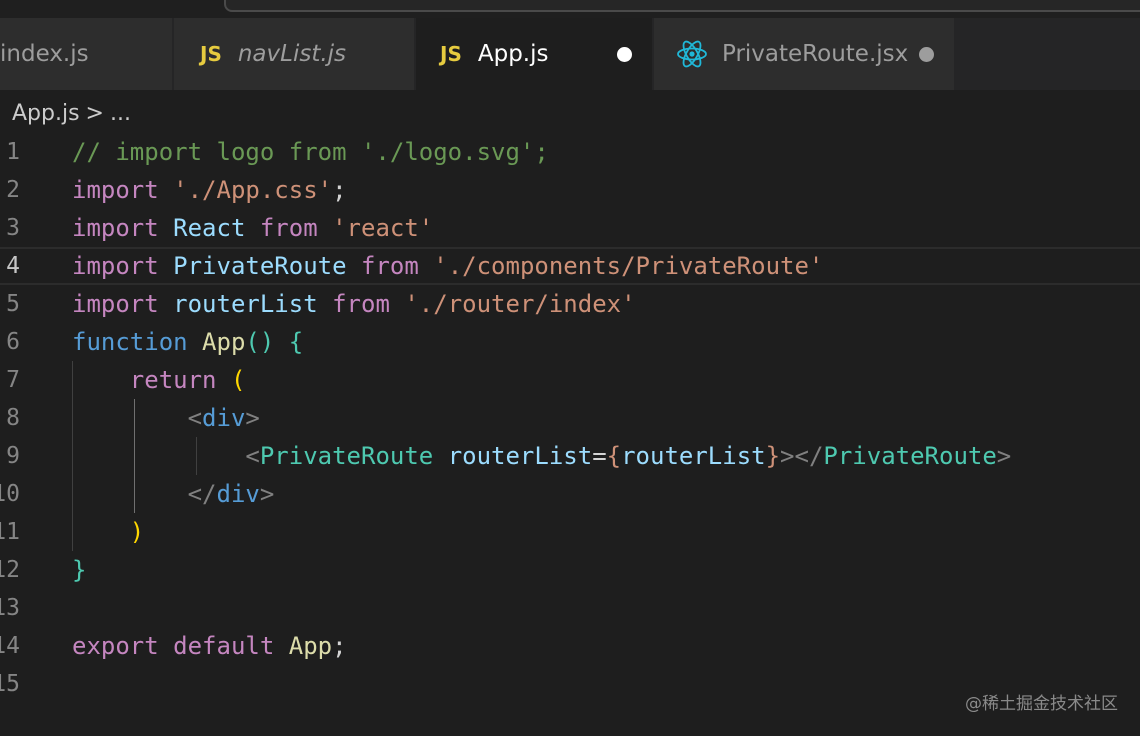  I want to click on code-text: import routerList from './router/index', so click(354, 304).